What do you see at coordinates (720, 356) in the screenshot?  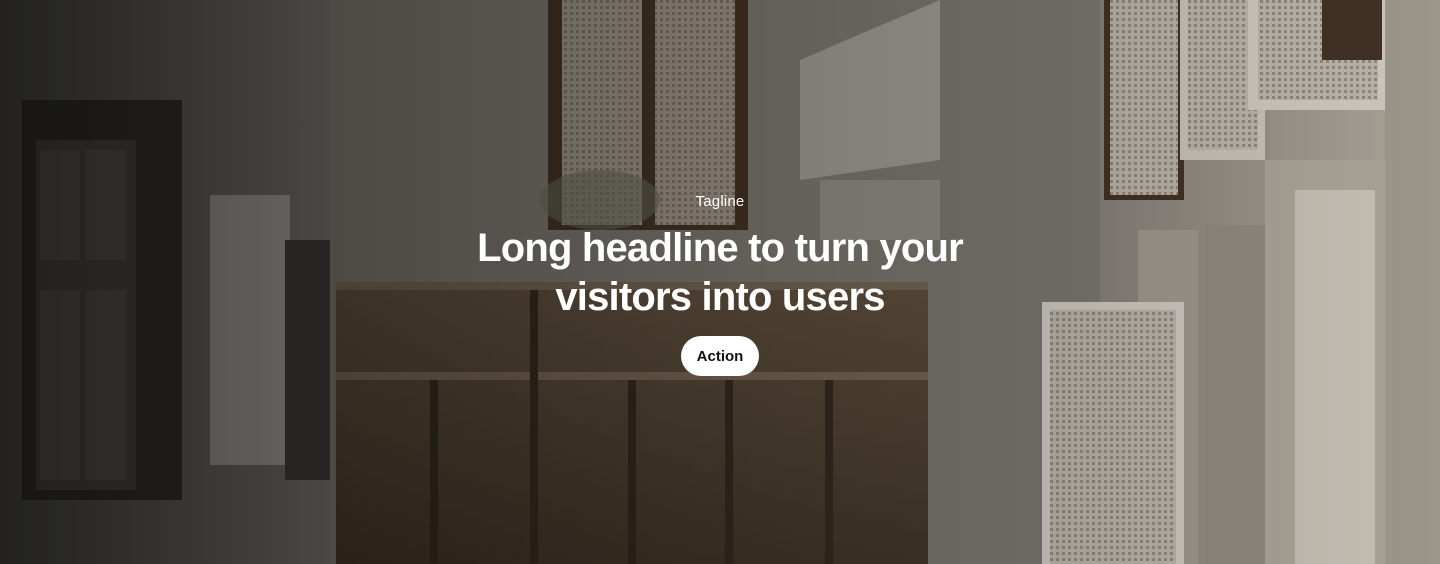 I see `action-button: Action` at bounding box center [720, 356].